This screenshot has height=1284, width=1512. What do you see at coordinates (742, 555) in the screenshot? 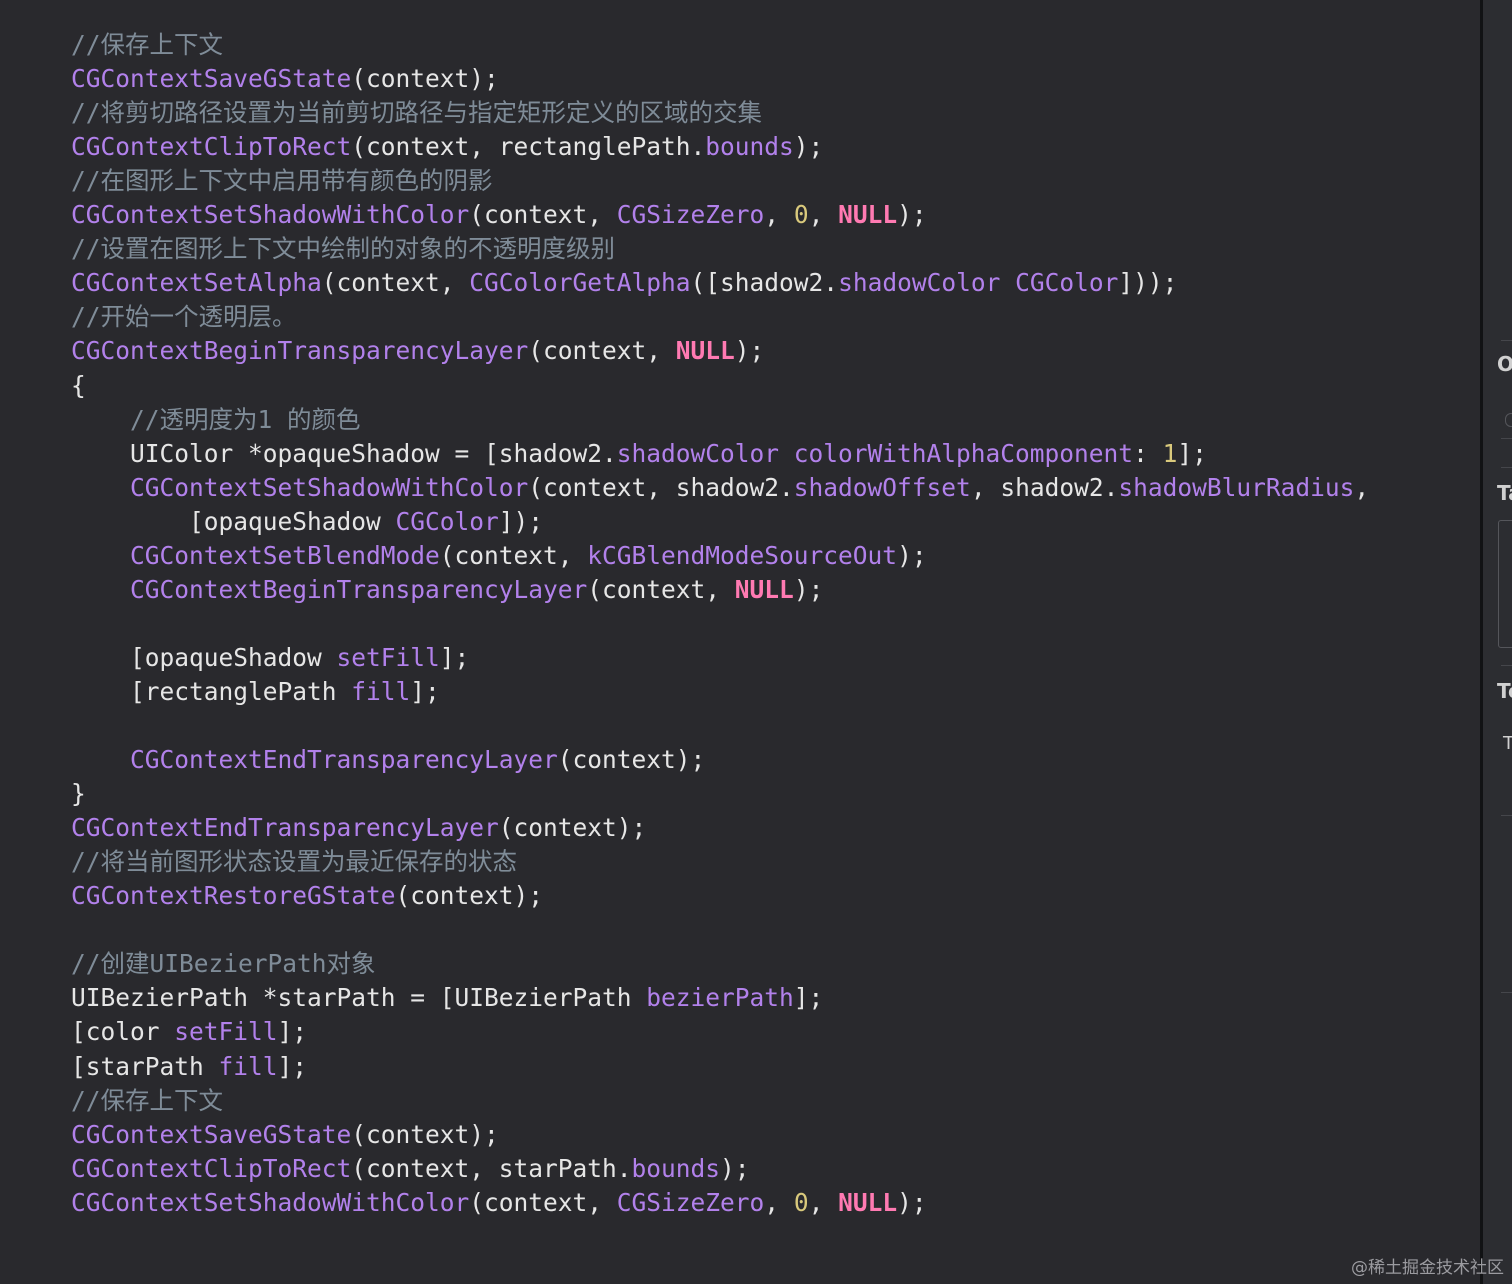
I see `code-identifier: kCGBlendModeSourceOut` at bounding box center [742, 555].